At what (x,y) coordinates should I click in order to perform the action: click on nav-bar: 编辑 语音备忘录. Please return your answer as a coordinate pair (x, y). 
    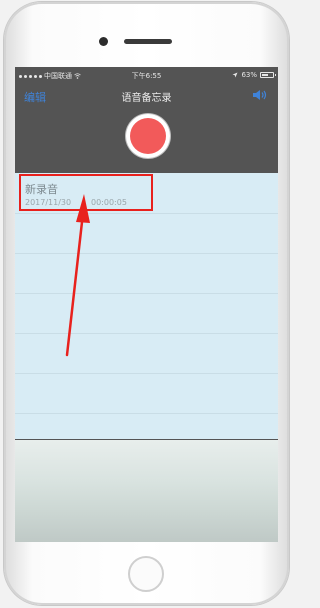
    Looking at the image, I should click on (146, 96).